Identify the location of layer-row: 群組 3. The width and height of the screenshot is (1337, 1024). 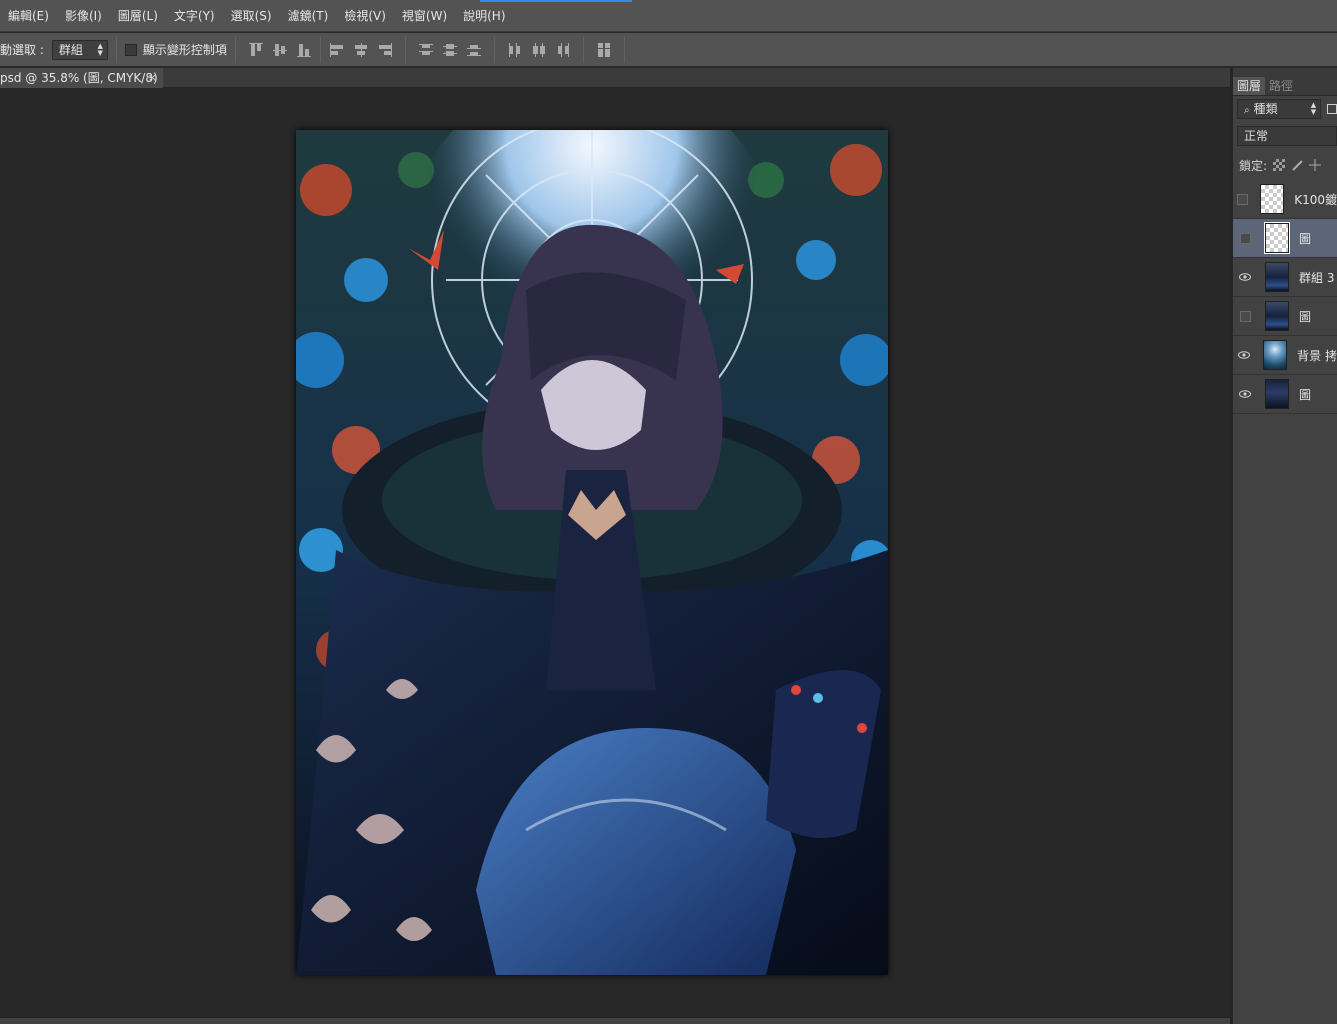
(1285, 277).